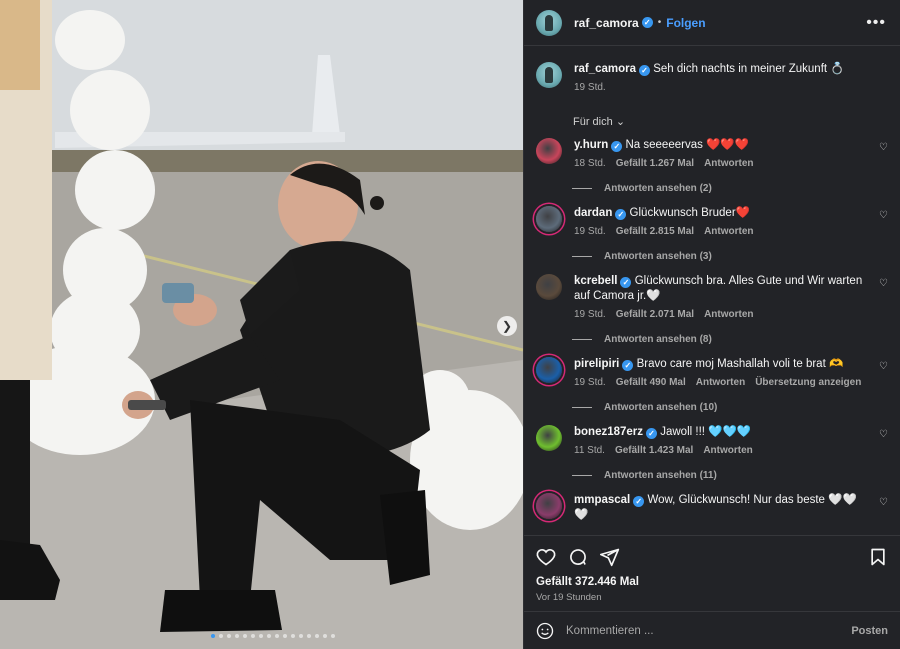  What do you see at coordinates (654, 450) in the screenshot?
I see `comment-likes: Gefällt 1.423 Mal` at bounding box center [654, 450].